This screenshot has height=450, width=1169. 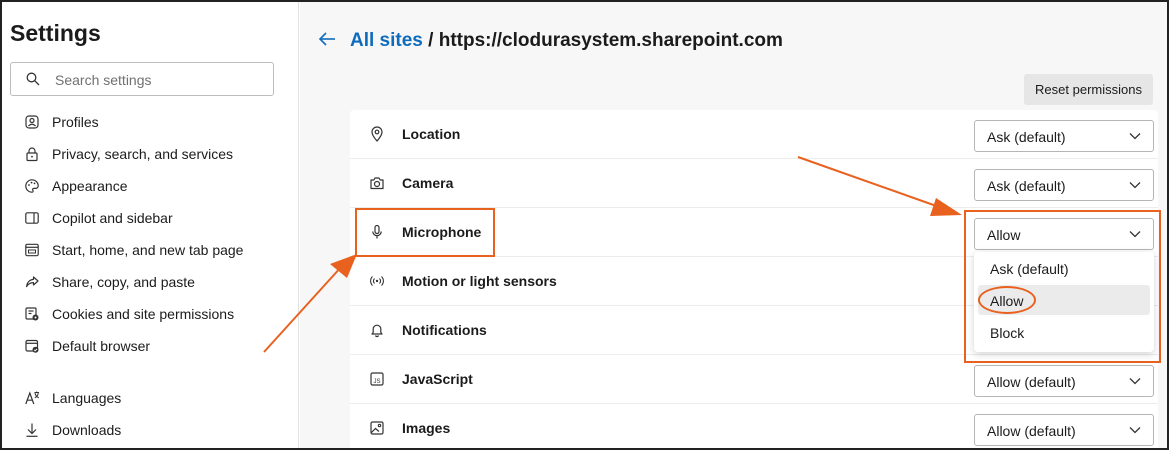 What do you see at coordinates (152, 122) in the screenshot?
I see `sidebar-item-profiles: Profiles` at bounding box center [152, 122].